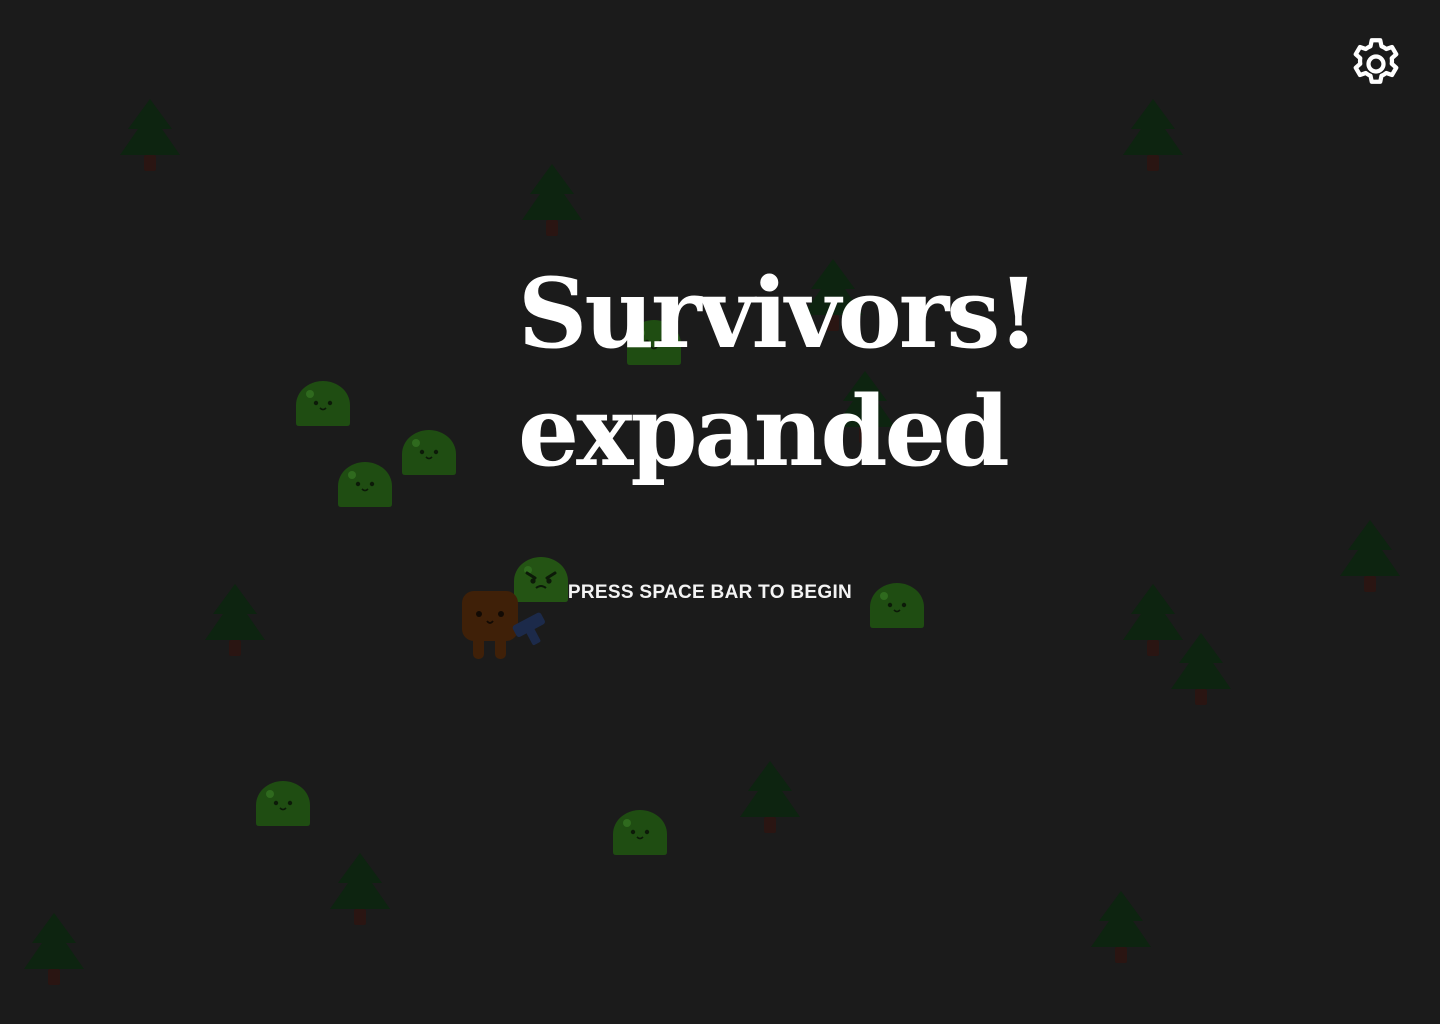 The width and height of the screenshot is (1440, 1024). Describe the element at coordinates (779, 373) in the screenshot. I see `game-title: Survivors! expanded` at that location.